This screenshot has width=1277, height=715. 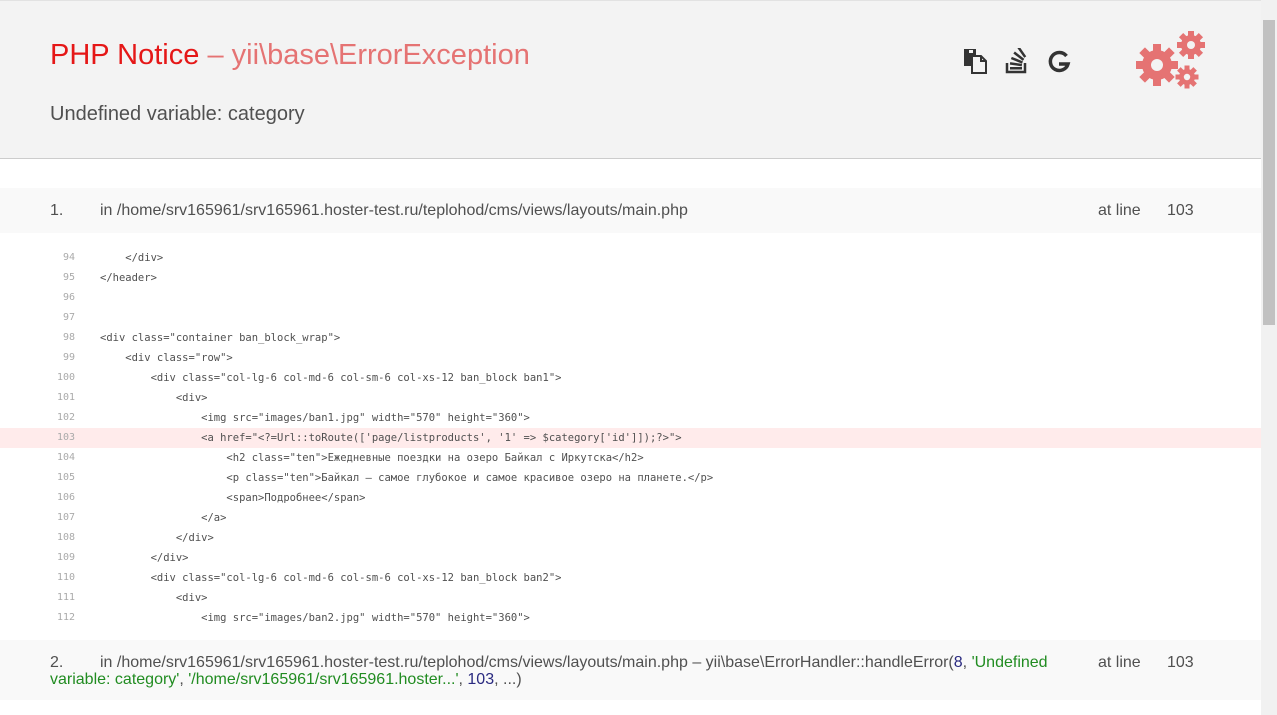 I want to click on line-number: 106, so click(x=65, y=497).